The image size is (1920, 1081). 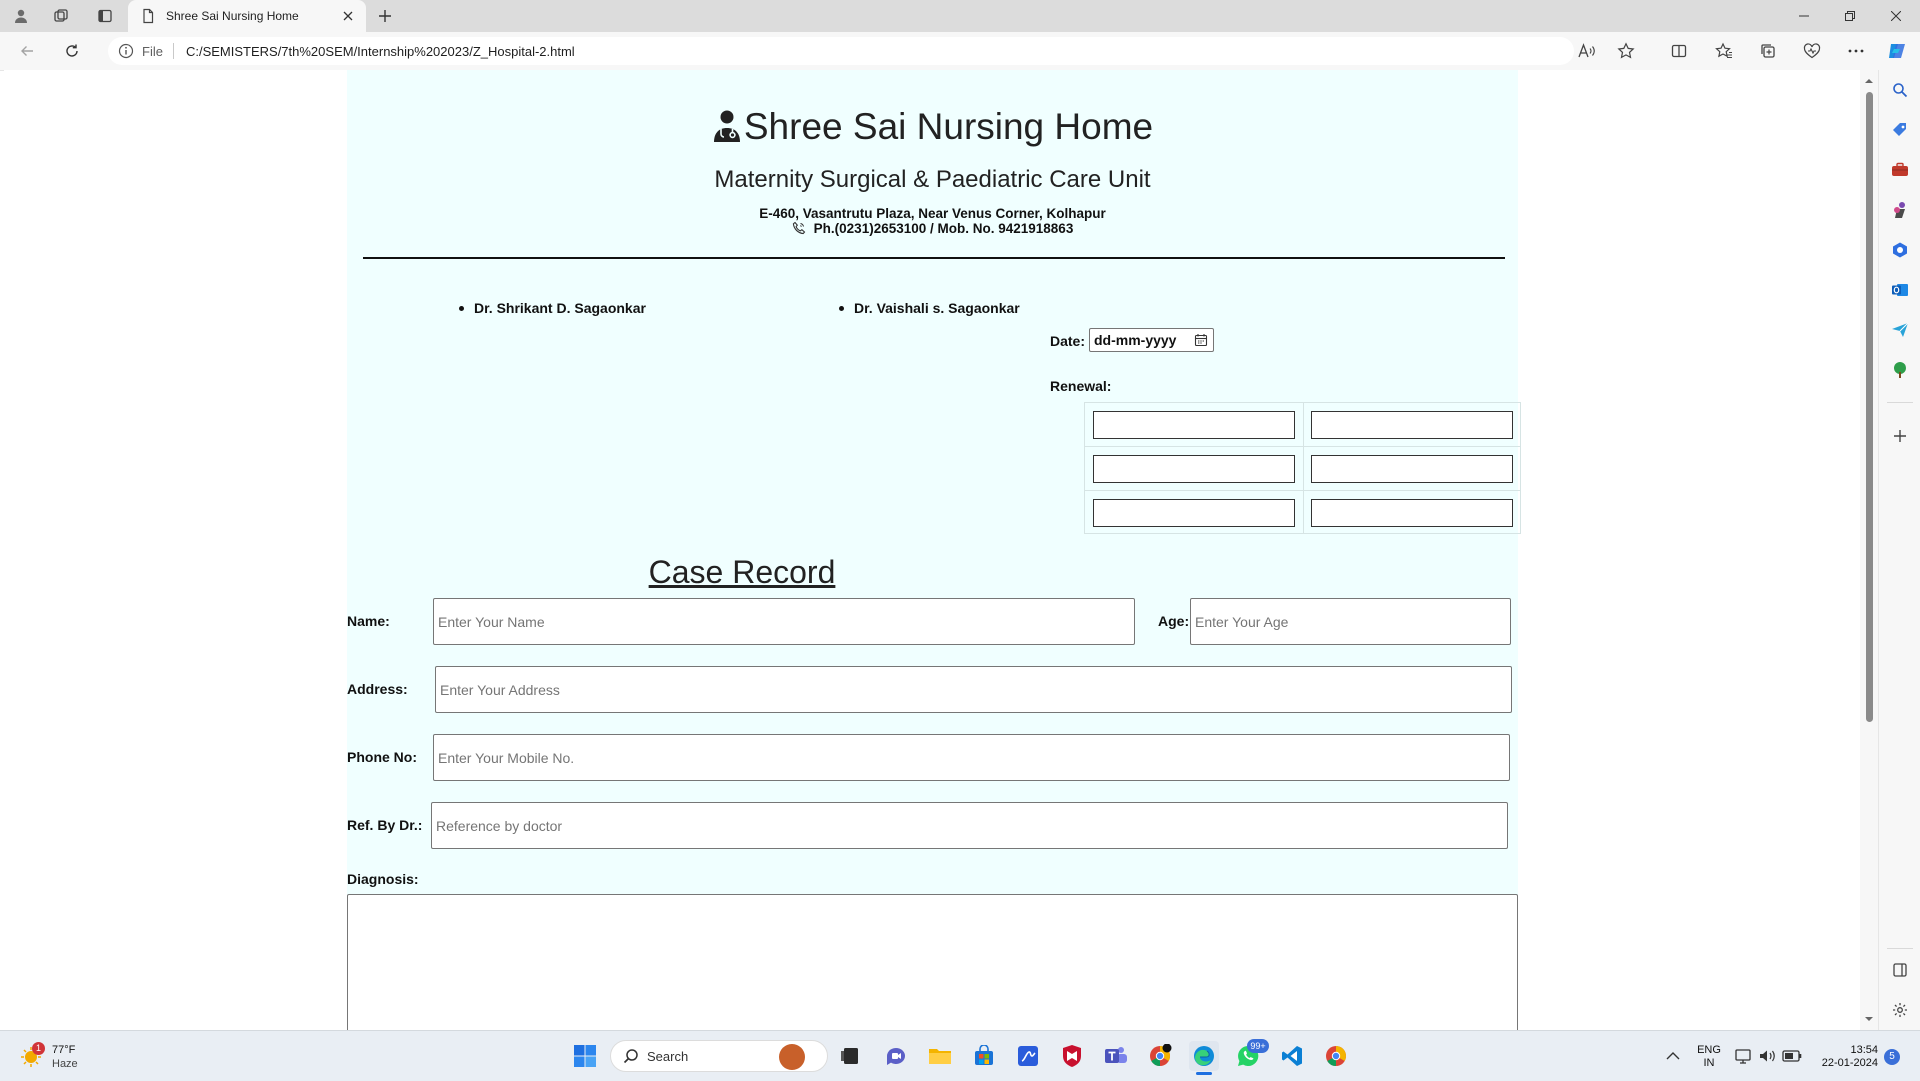 What do you see at coordinates (1869, 407) in the screenshot?
I see `scroll-thumb` at bounding box center [1869, 407].